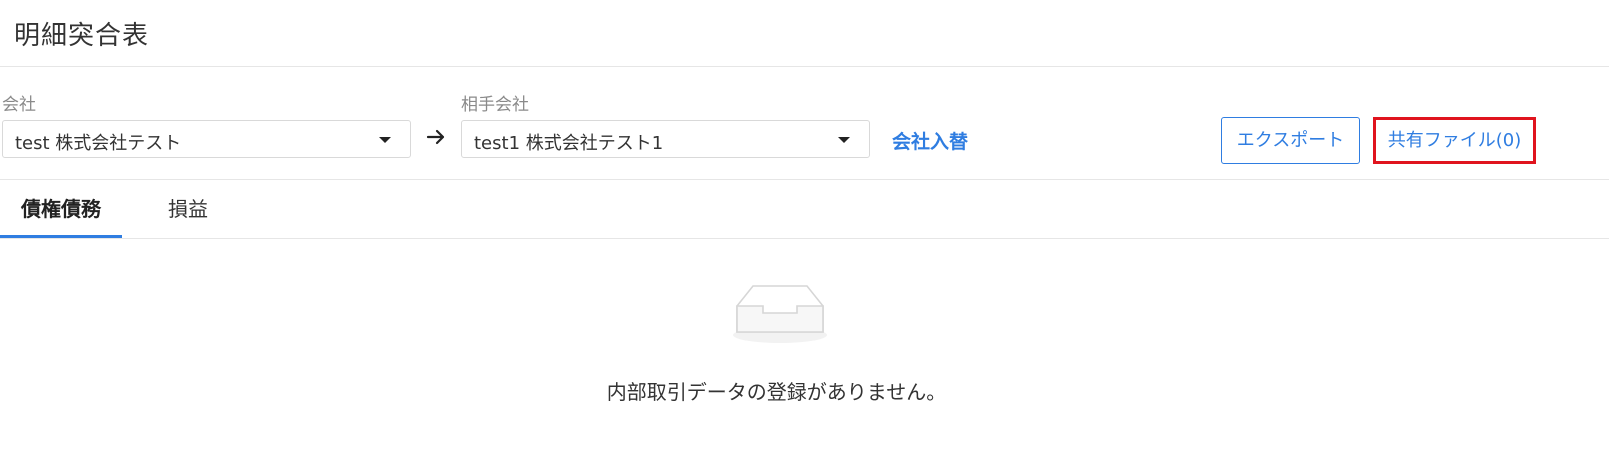 This screenshot has width=1609, height=466. What do you see at coordinates (930, 140) in the screenshot?
I see `swap-companies-link: 会社入替` at bounding box center [930, 140].